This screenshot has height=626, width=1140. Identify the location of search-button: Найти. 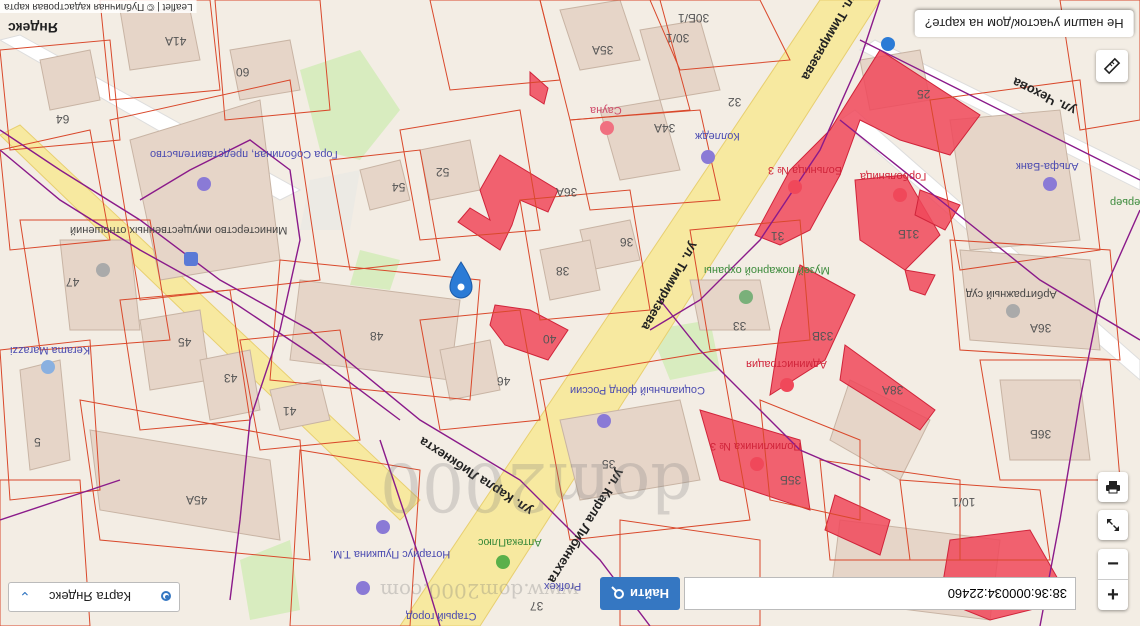
(640, 593).